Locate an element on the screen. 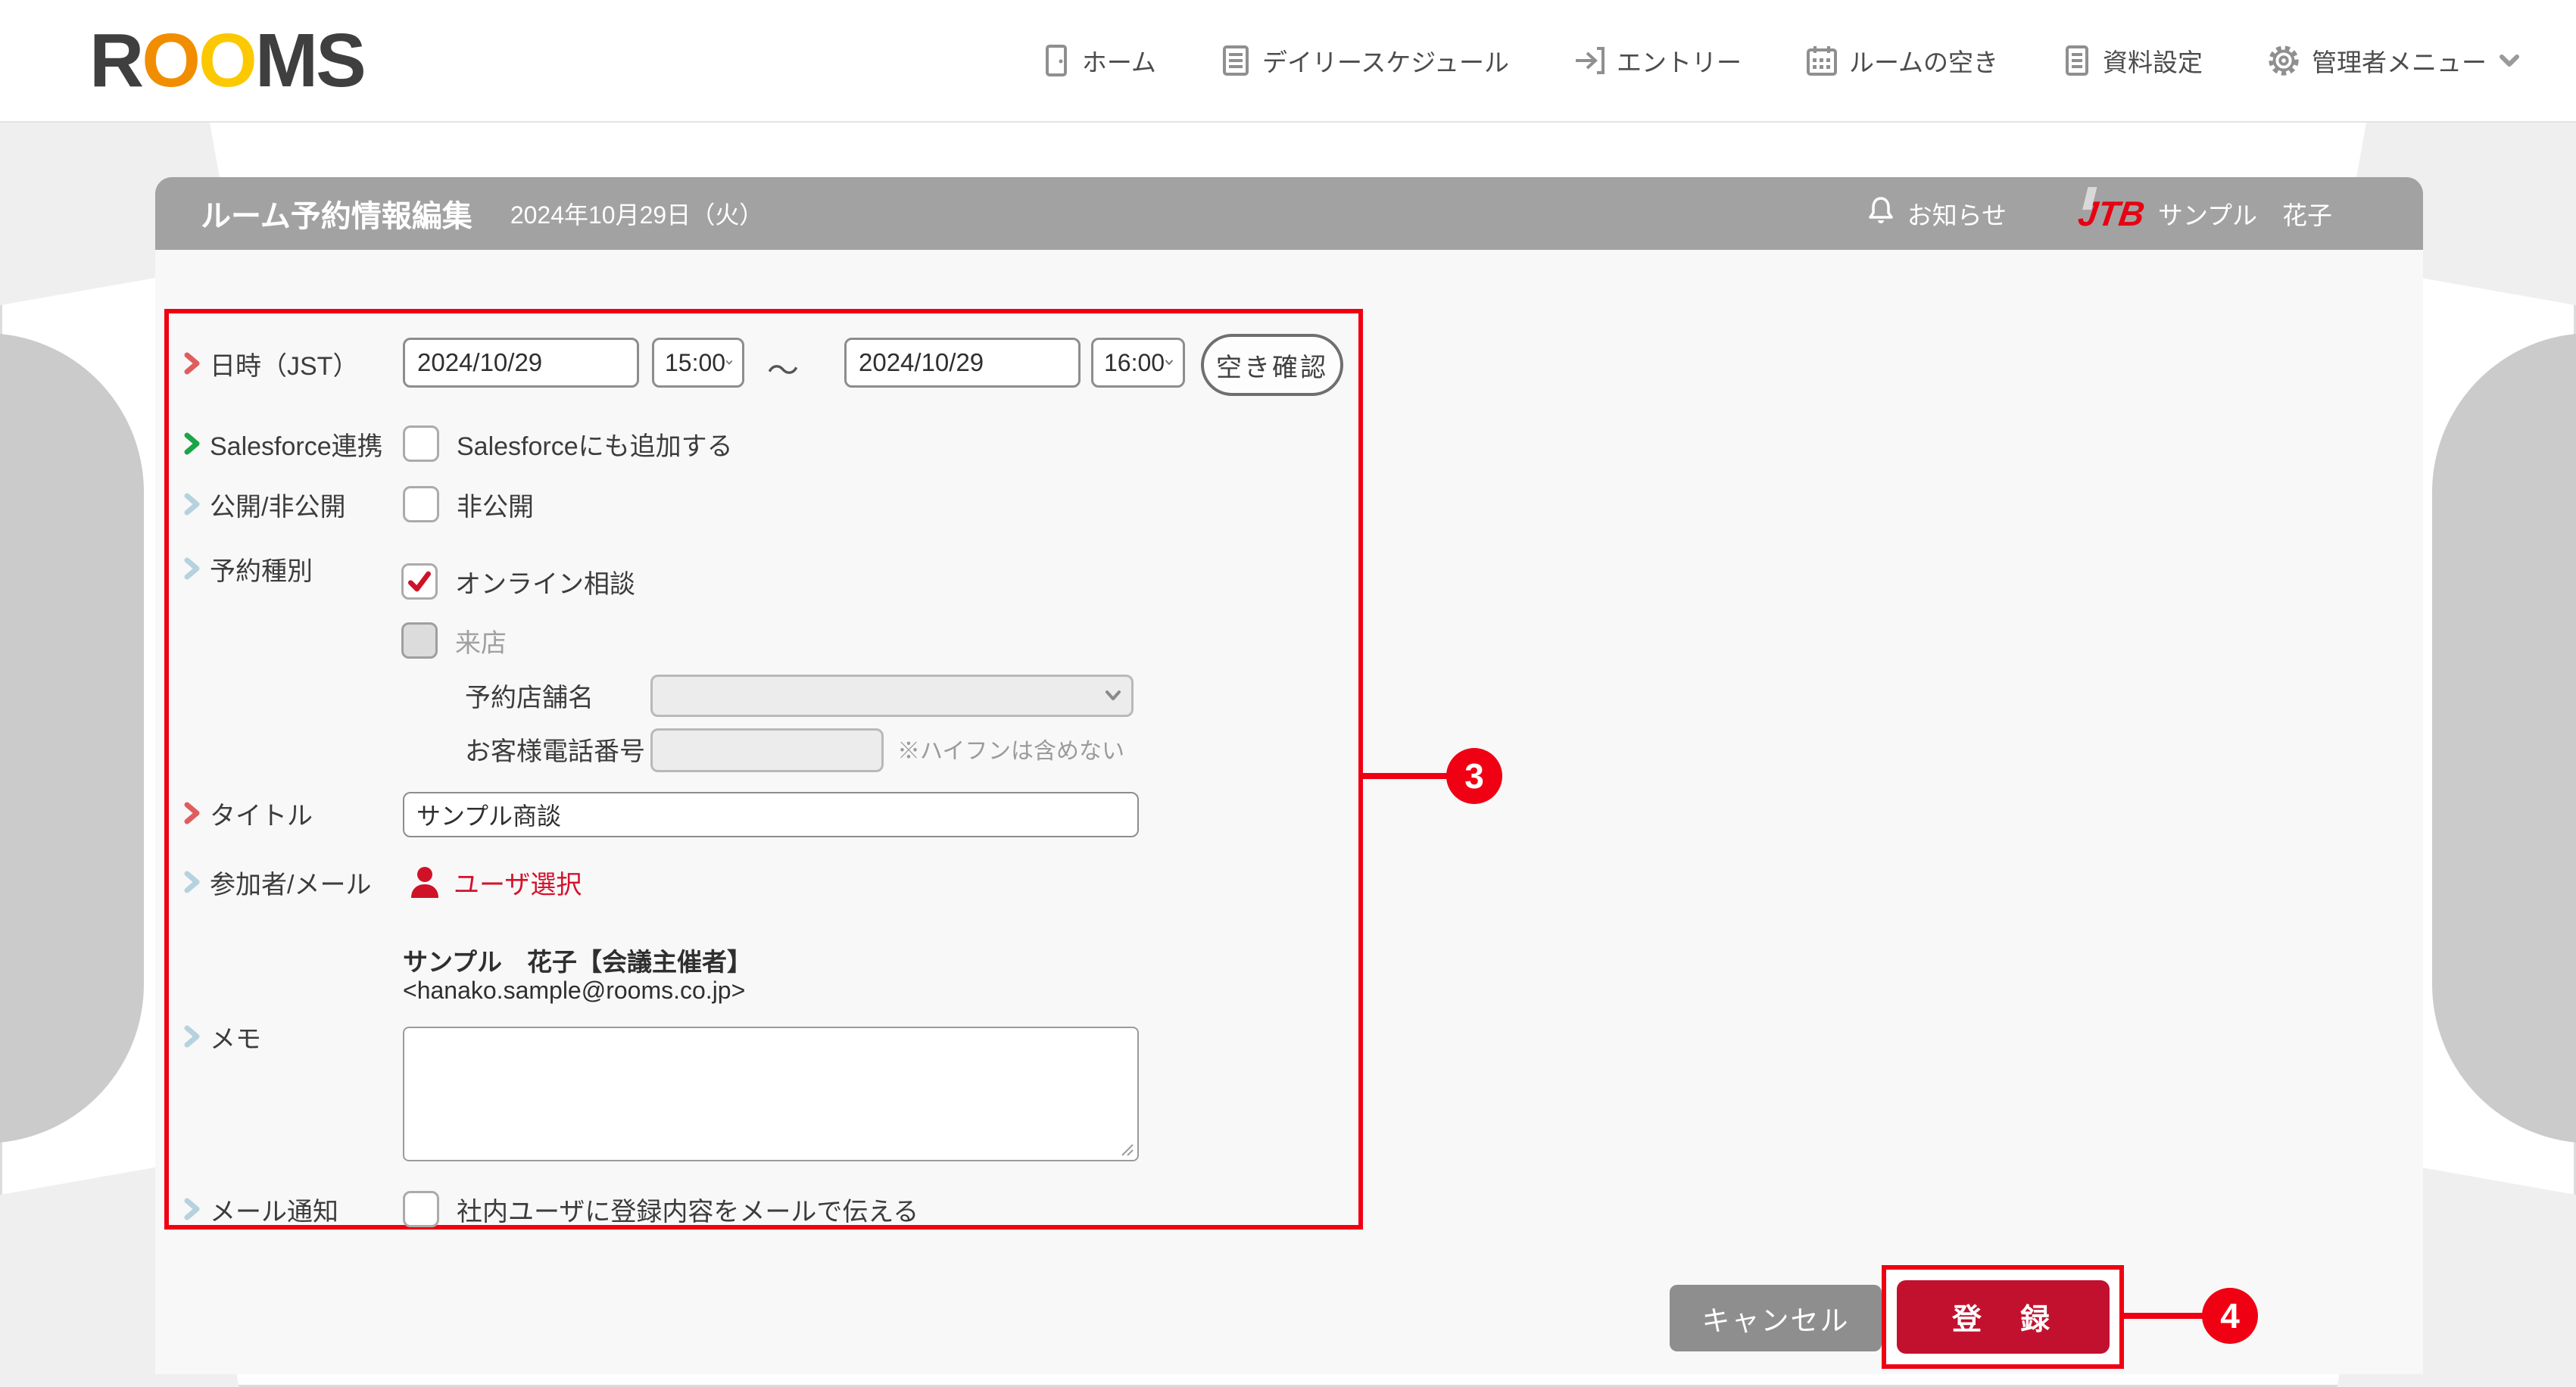 This screenshot has height=1387, width=2576. visit-label: 来店 is located at coordinates (481, 643).